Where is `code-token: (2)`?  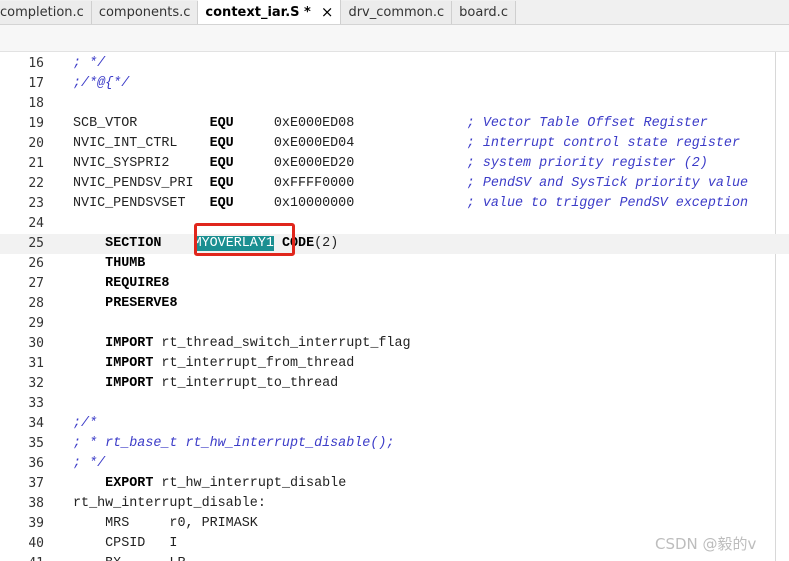 code-token: (2) is located at coordinates (326, 243).